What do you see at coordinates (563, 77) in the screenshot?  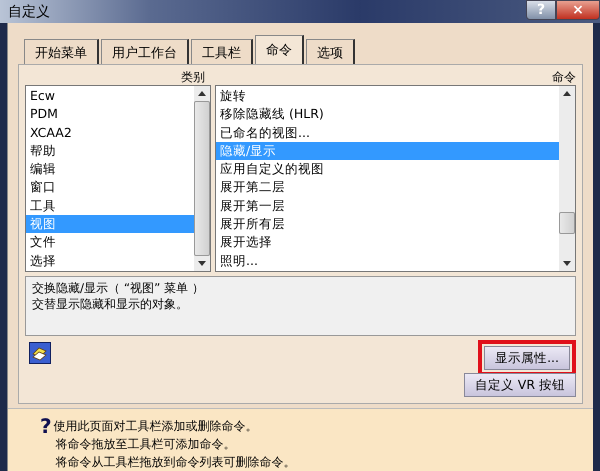 I see `list-heading: 命令` at bounding box center [563, 77].